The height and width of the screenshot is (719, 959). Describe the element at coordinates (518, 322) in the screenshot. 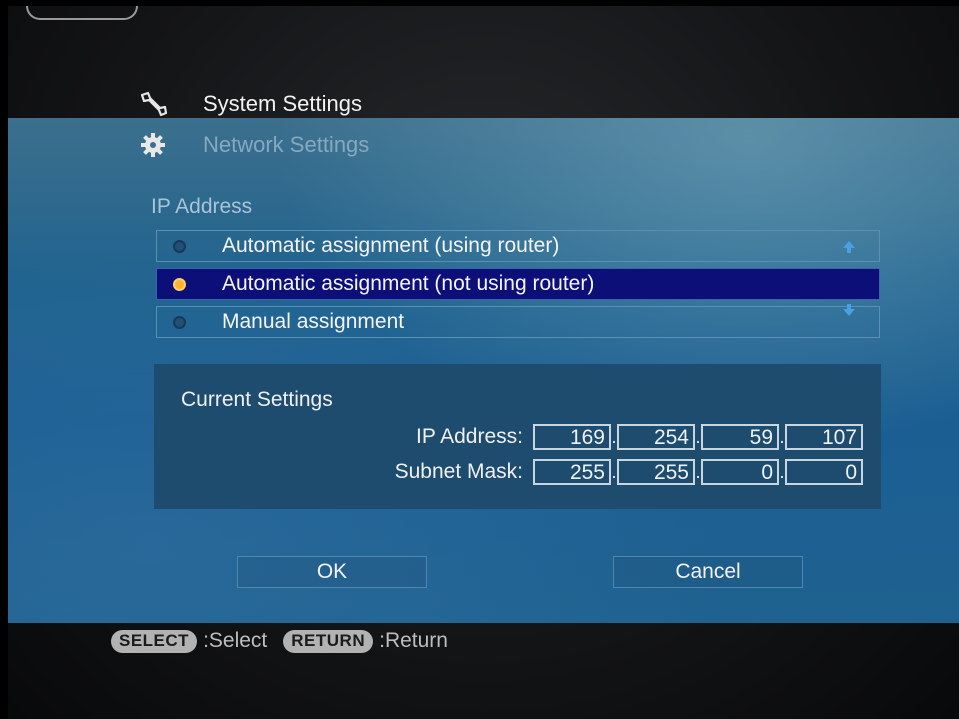

I see `option-manual: Manual assignment` at that location.